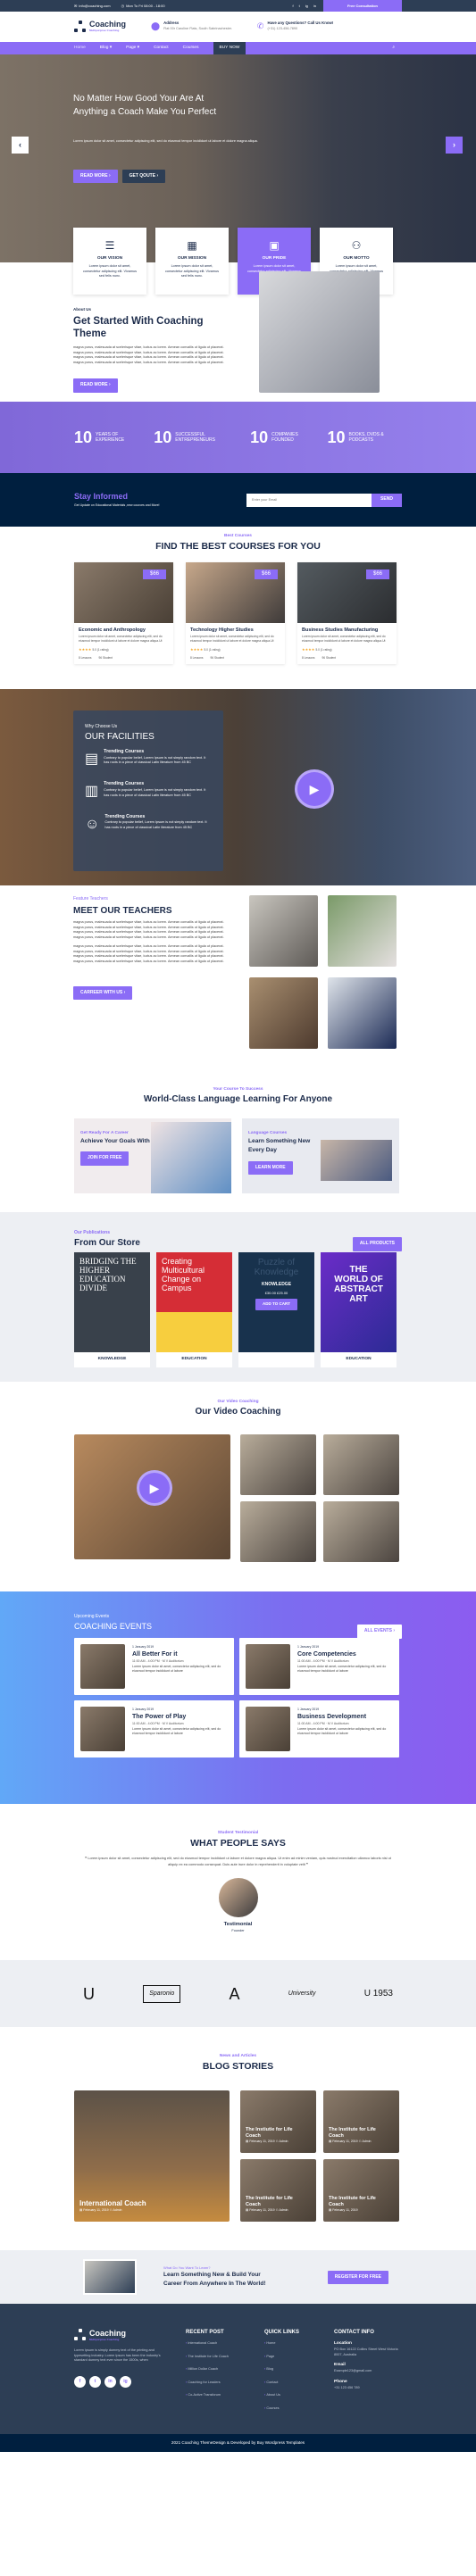 This screenshot has width=476, height=2576. Describe the element at coordinates (368, 2371) in the screenshot. I see `footer-email-link: Example123@gmail.com` at that location.